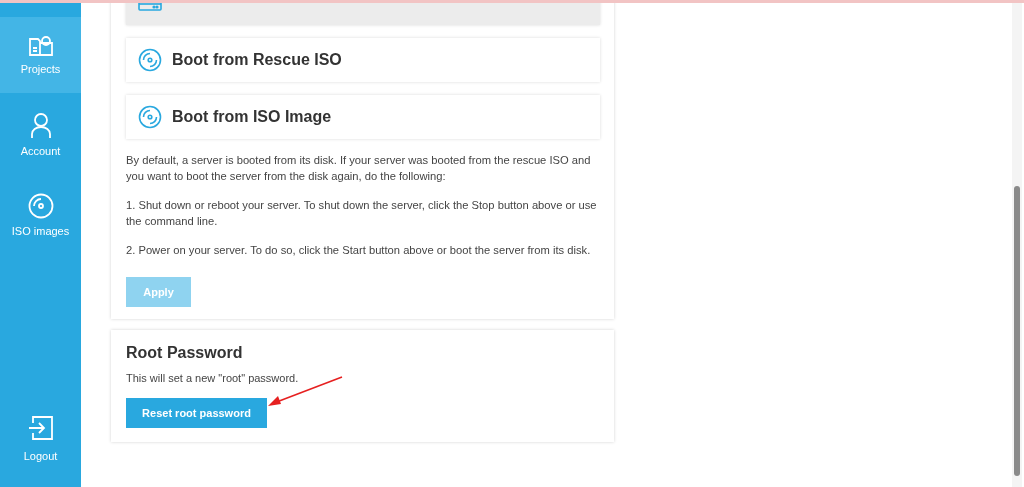  Describe the element at coordinates (359, 168) in the screenshot. I see `description-text: By default, a server is booted from its disk. If your server was booted from the rescue ISO and you want to boot the server from the disk again, do the following:` at that location.